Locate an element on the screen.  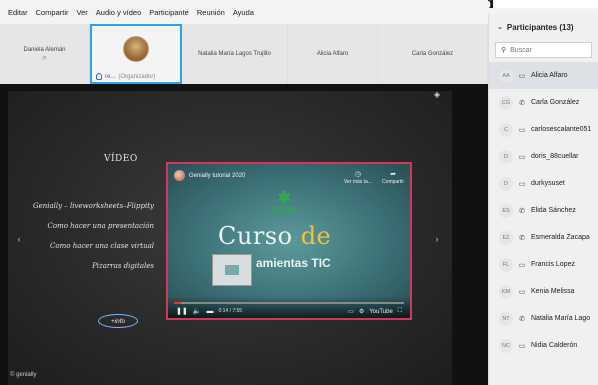
chevron-left-icon: ‹ is located at coordinates (19, 239).